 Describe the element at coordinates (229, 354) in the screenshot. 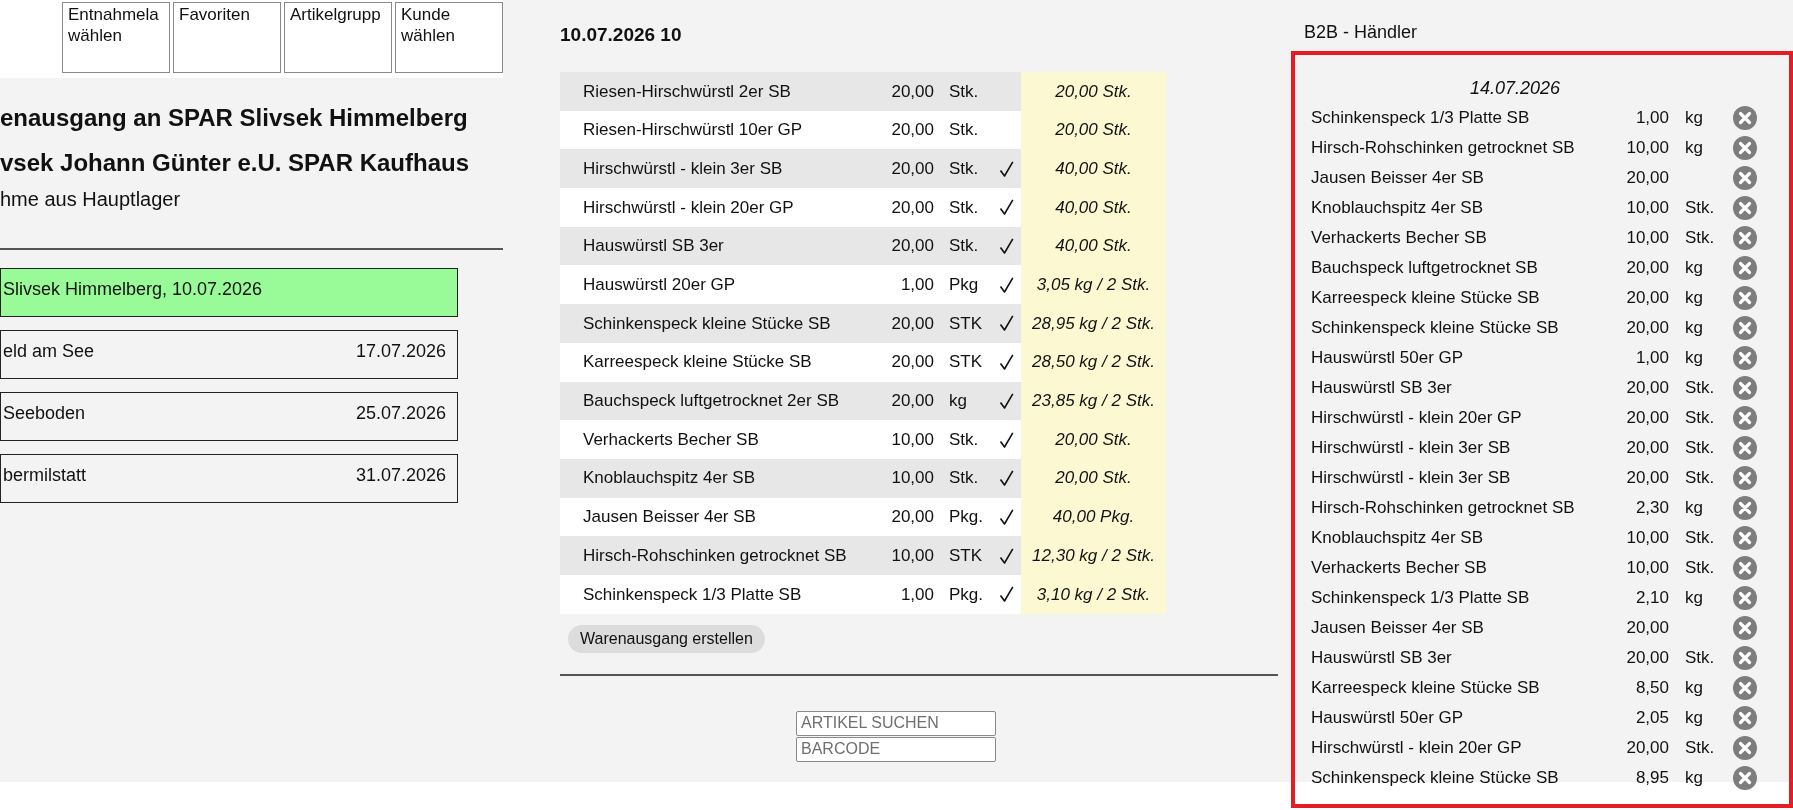

I see `delivery-item: eld am See 17.07.2026` at that location.